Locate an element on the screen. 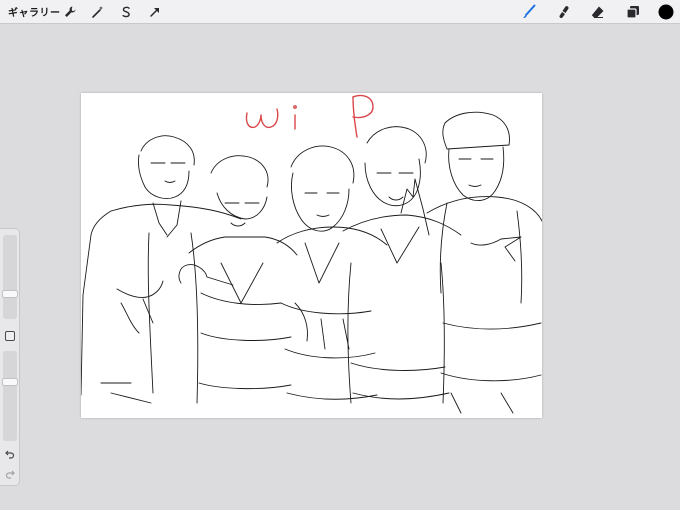  redo-icon is located at coordinates (10, 474).